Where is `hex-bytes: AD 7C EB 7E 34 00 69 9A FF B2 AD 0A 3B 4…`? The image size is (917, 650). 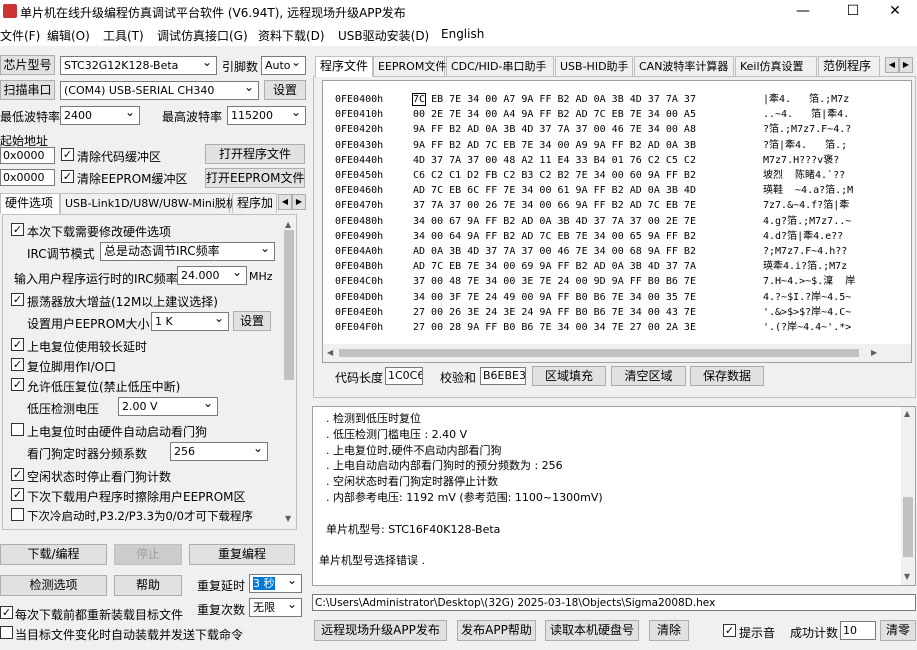 hex-bytes: AD 7C EB 7E 34 00 69 9A FF B2 AD 0A 3B 4… is located at coordinates (554, 267).